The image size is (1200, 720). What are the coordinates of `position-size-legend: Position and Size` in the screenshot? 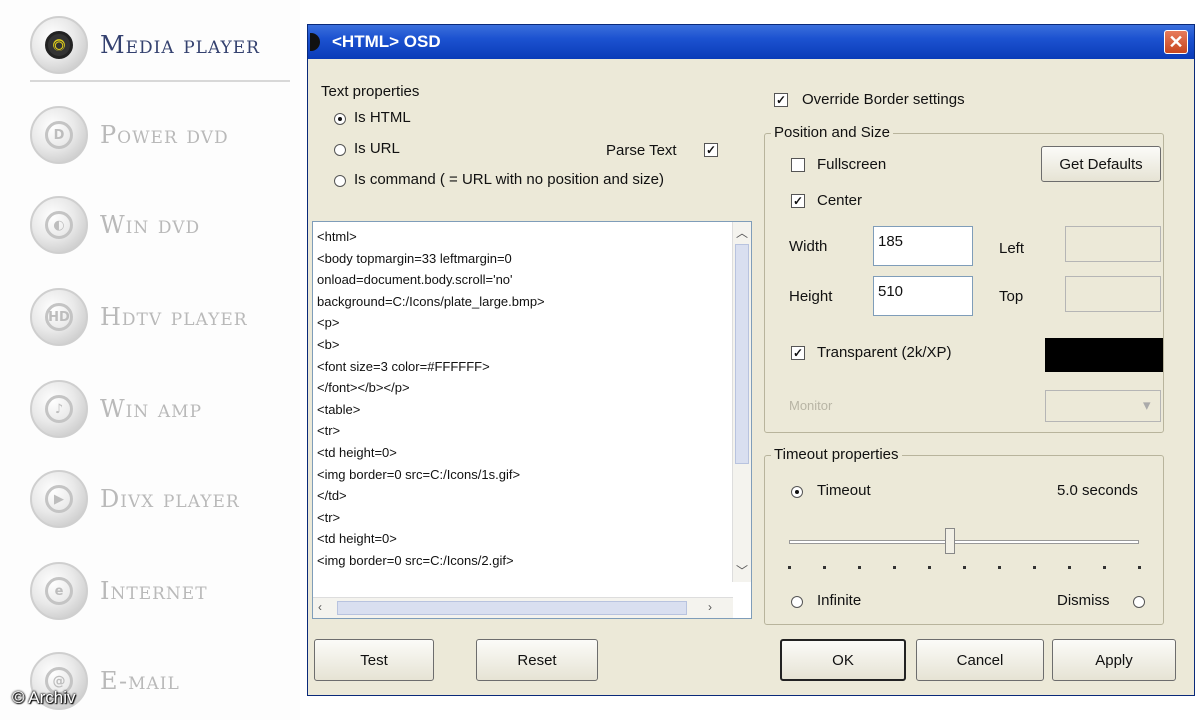 It's located at (832, 132).